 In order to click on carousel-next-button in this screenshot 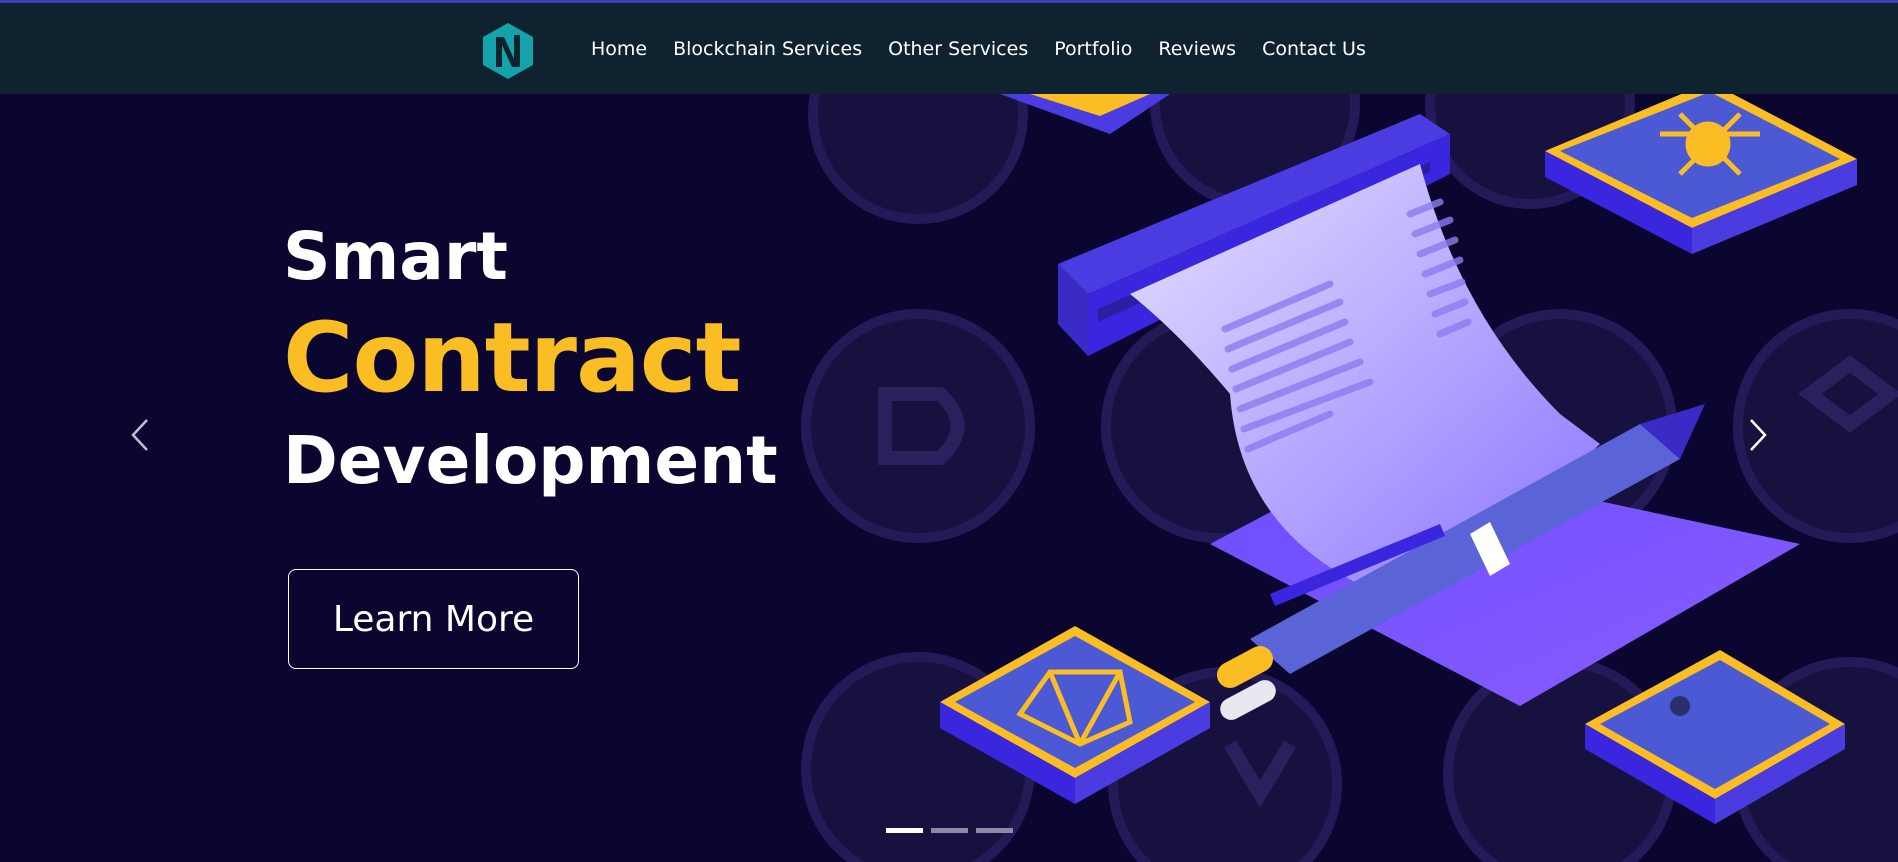, I will do `click(1756, 435)`.